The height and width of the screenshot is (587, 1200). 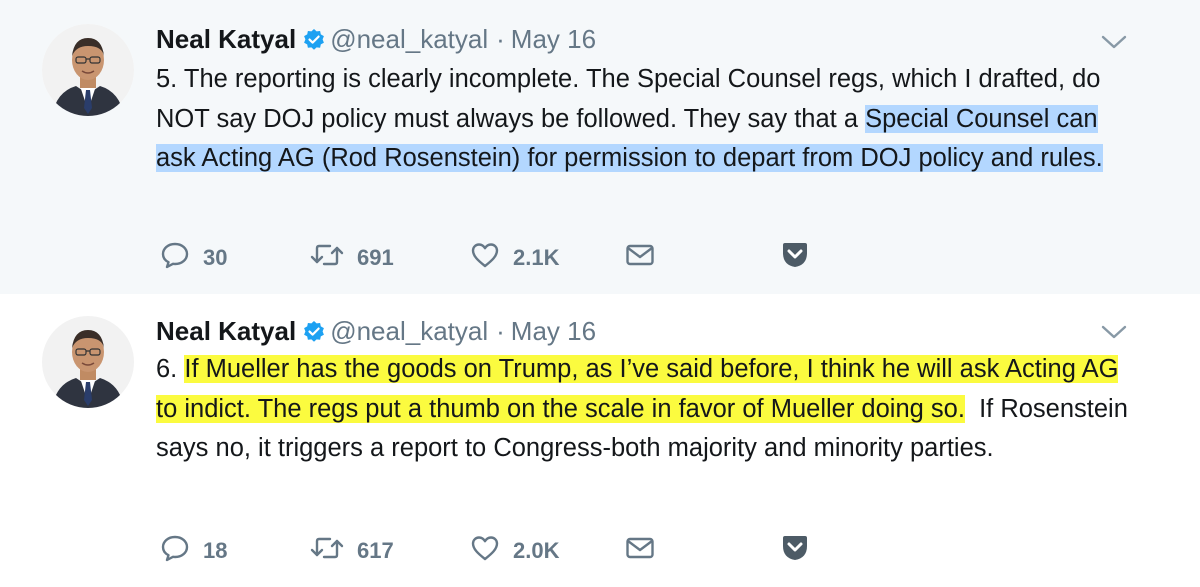 I want to click on tweet-actions: 18 617 2.0K, so click(x=485, y=551).